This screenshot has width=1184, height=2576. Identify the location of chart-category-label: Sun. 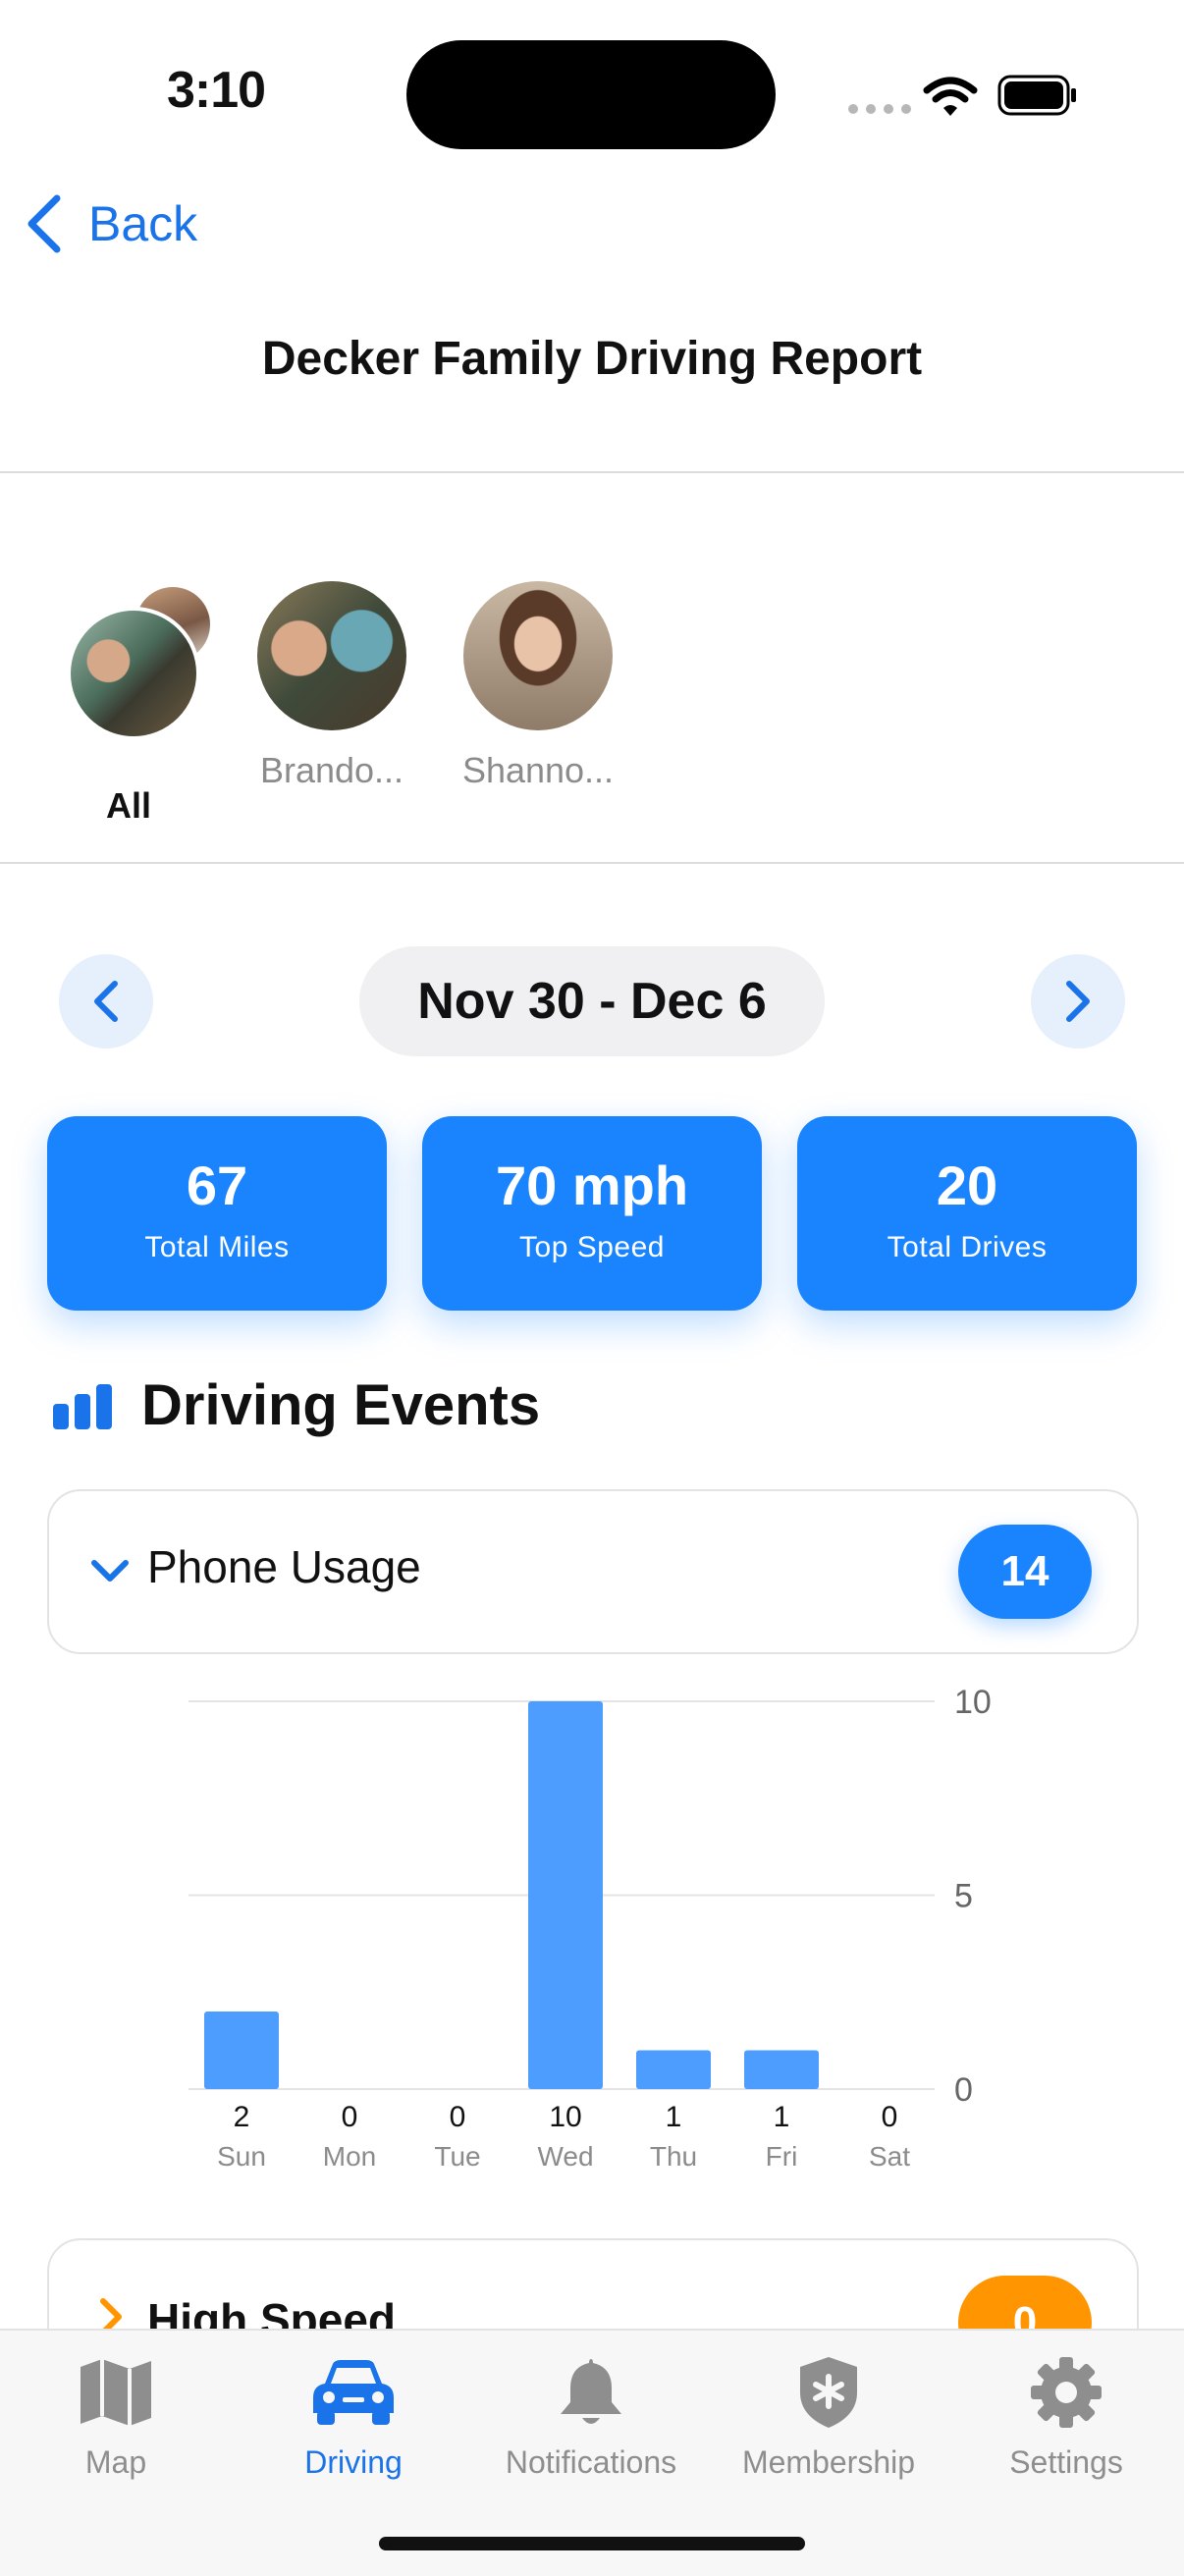
(241, 2156).